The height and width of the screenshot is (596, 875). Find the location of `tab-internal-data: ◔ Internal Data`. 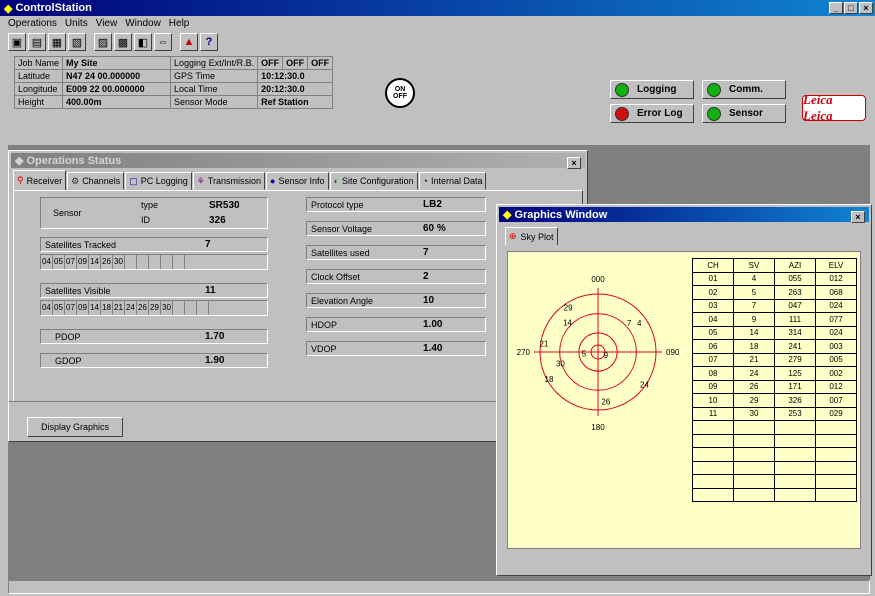

tab-internal-data: ◔ Internal Data is located at coordinates (452, 181).